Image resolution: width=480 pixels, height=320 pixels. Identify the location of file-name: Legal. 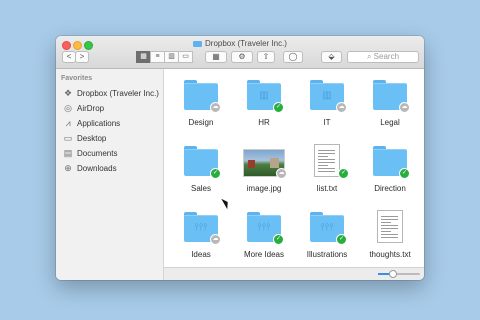
(390, 122).